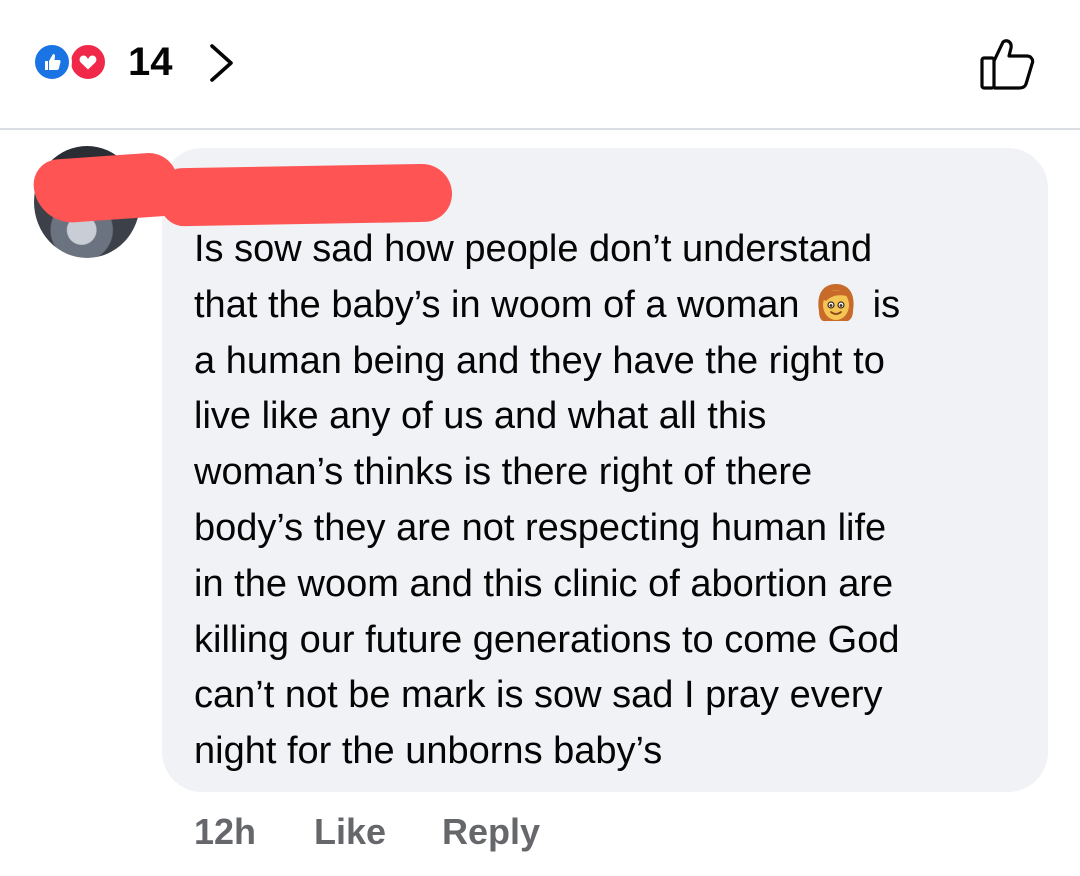  Describe the element at coordinates (106, 188) in the screenshot. I see `redaction-mark` at that location.